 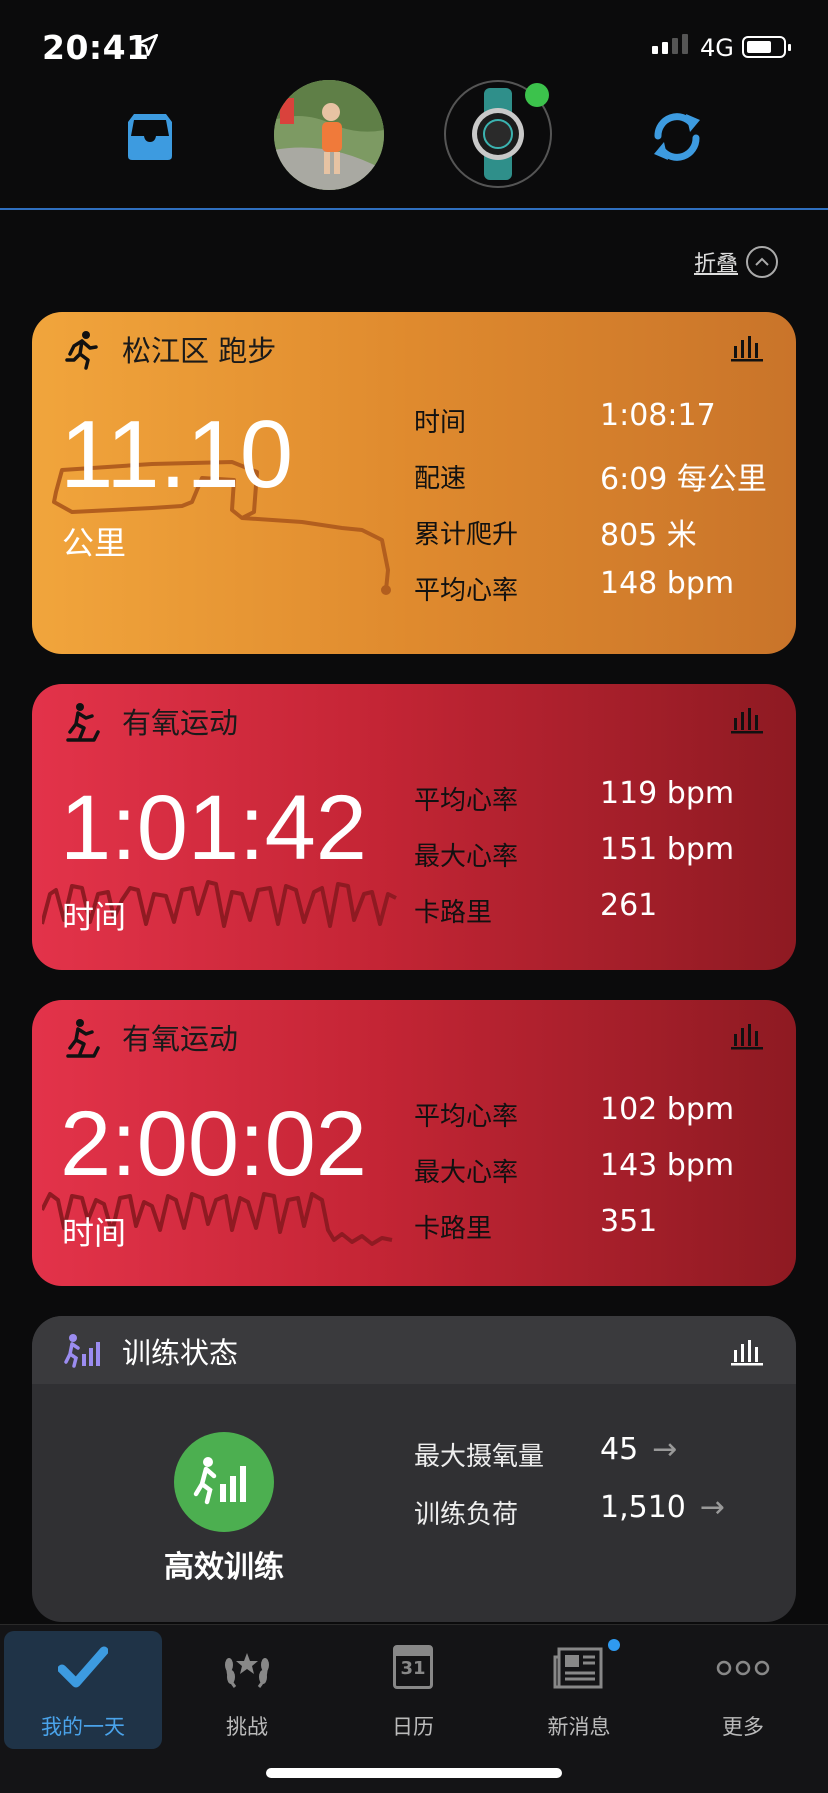 What do you see at coordinates (219, 1481) in the screenshot?
I see `productive-training-icon` at bounding box center [219, 1481].